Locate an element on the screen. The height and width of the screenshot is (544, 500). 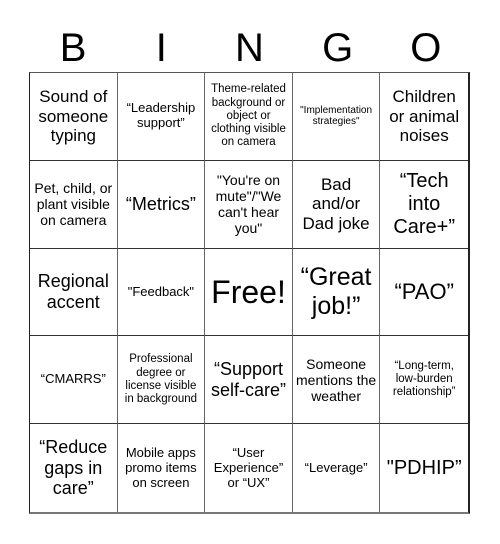
header-letter-g: G is located at coordinates (338, 48).